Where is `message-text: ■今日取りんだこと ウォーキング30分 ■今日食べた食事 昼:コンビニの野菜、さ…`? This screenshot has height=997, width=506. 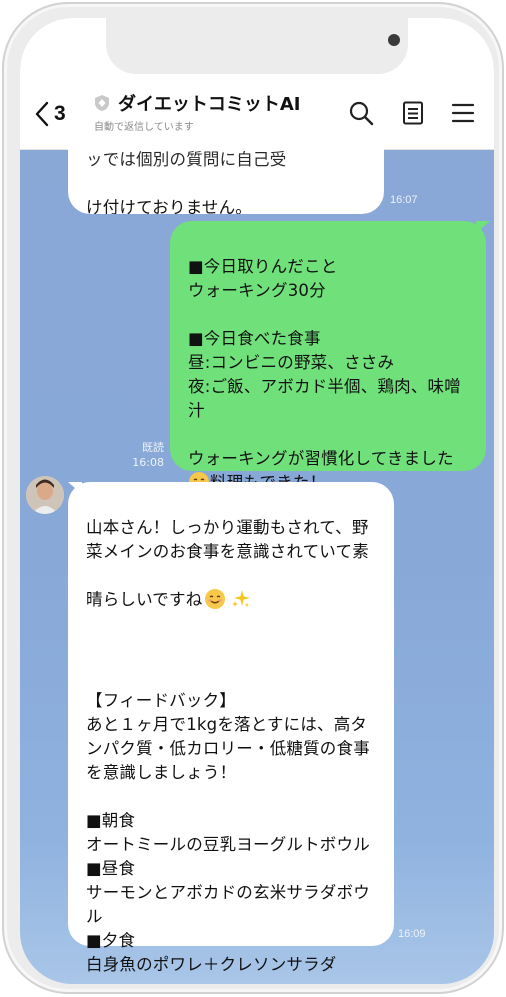 message-text: ■今日取りんだこと ウォーキング30分 ■今日食べた食事 昼:コンビニの野菜、さ… is located at coordinates (324, 362).